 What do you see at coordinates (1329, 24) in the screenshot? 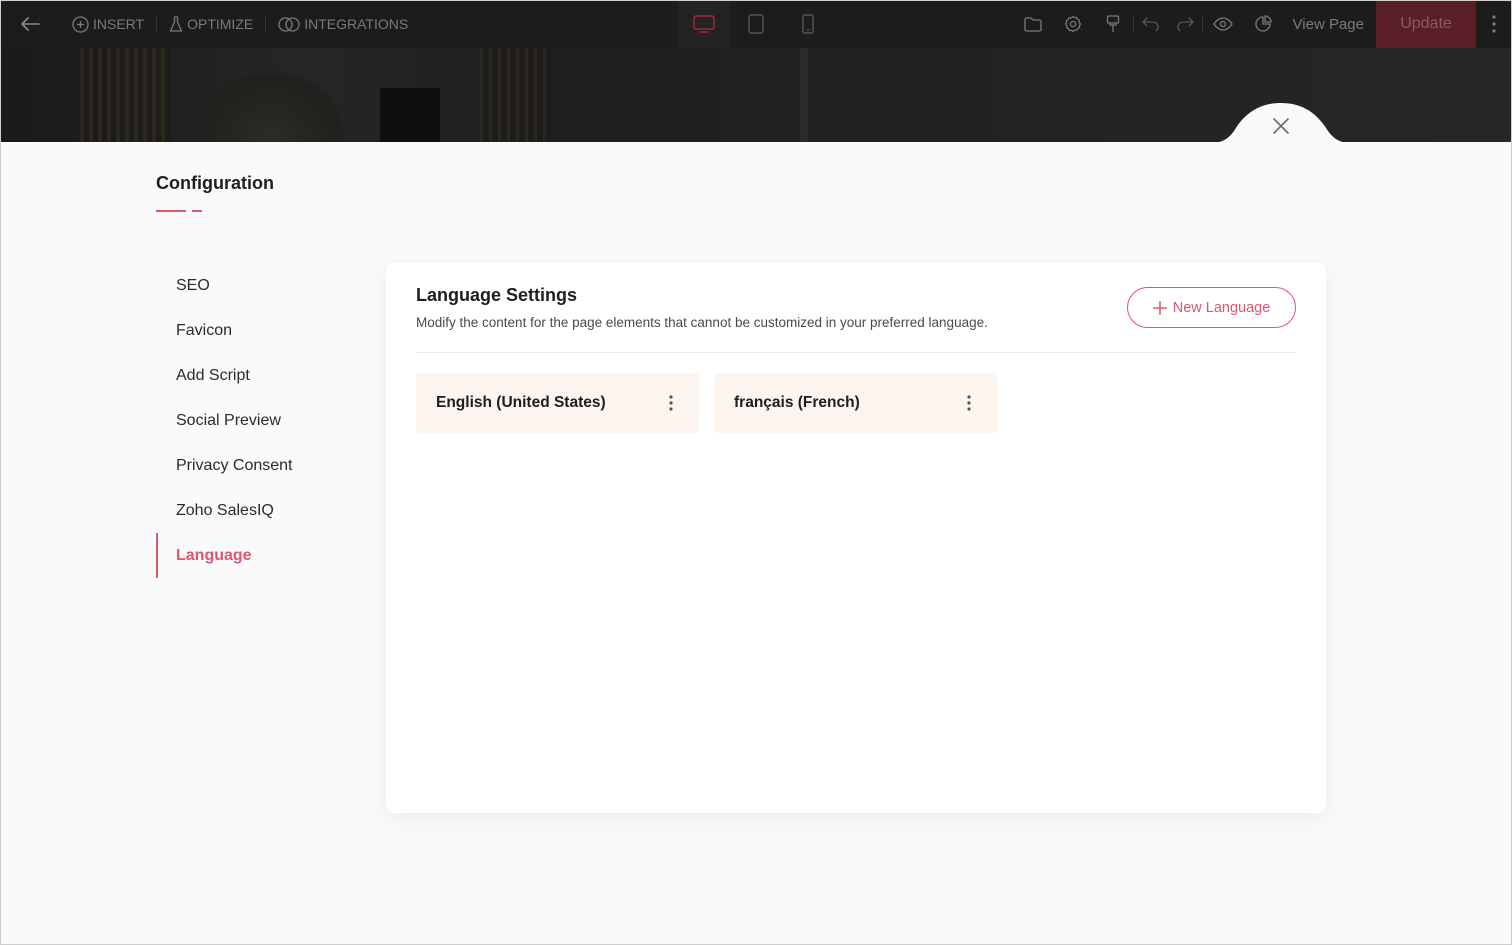
I see `view-page-link: View Page` at bounding box center [1329, 24].